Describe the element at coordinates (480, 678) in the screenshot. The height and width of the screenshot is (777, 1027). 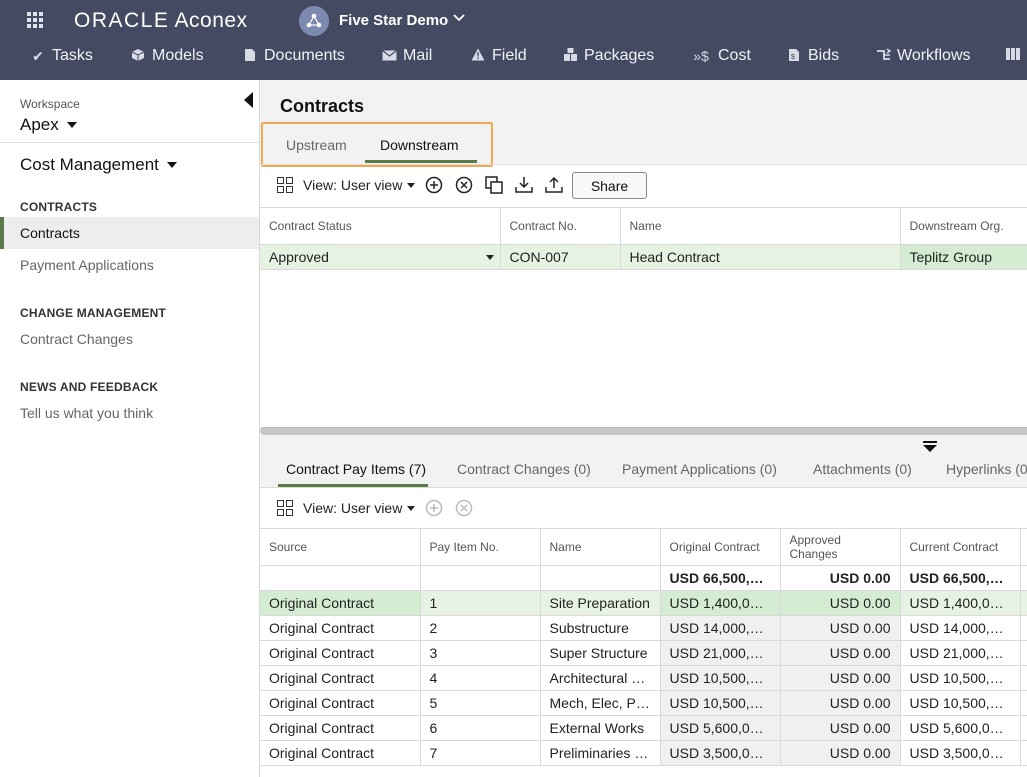
I see `pay-item-no-cell: 4` at that location.